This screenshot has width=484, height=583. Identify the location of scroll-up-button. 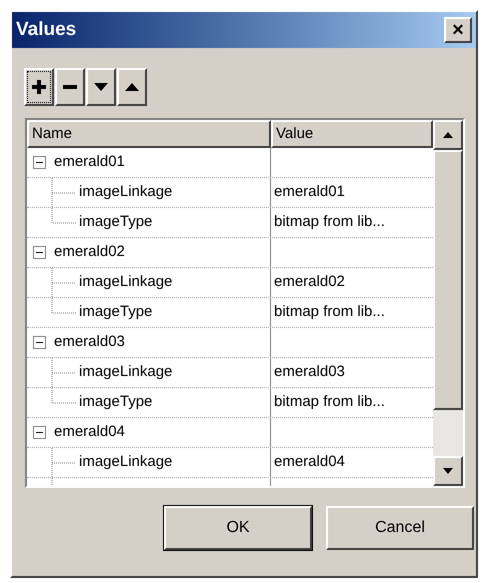
(448, 135).